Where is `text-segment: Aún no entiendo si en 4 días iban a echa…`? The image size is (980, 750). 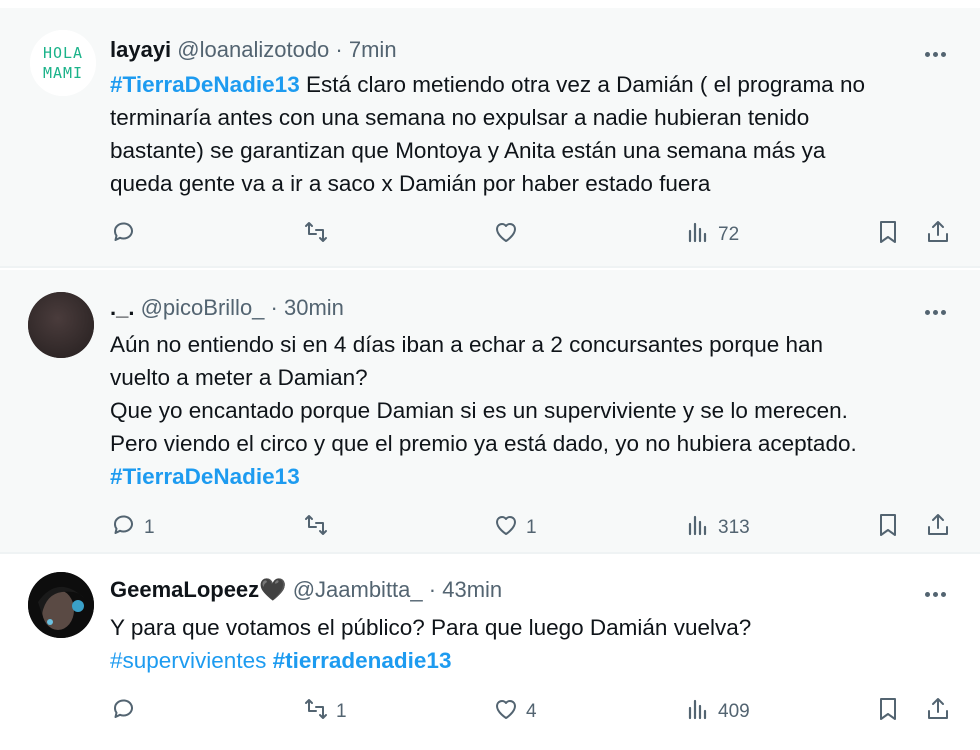
text-segment: Aún no entiendo si en 4 días iban a echa… is located at coordinates (467, 344).